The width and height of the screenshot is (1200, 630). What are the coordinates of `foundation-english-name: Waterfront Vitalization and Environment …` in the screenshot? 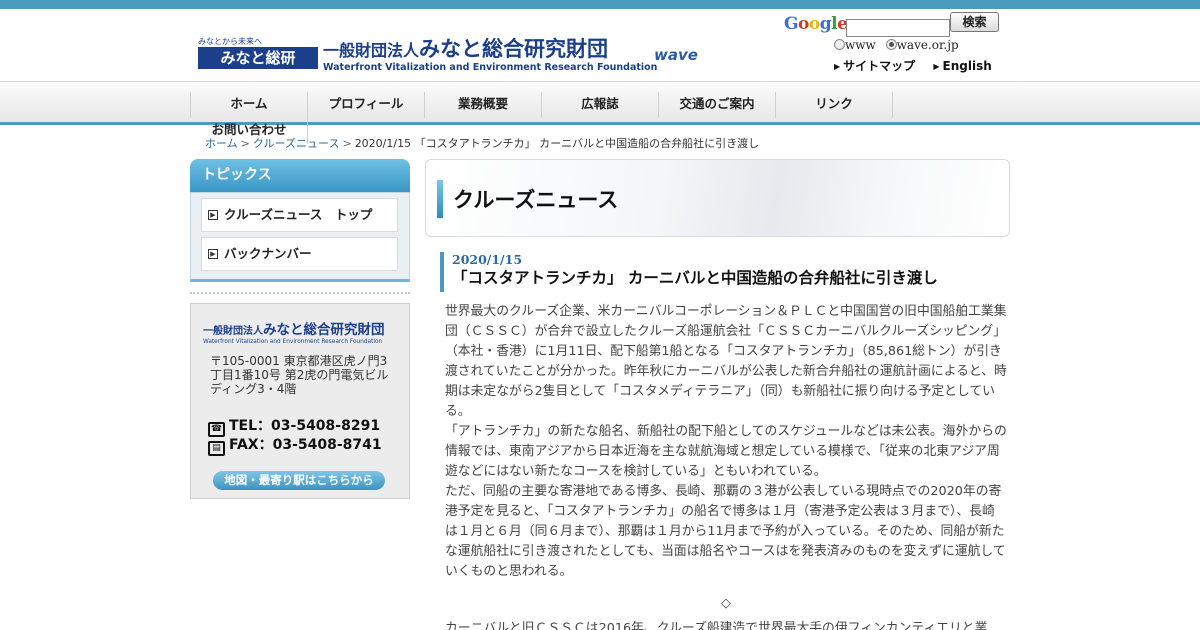 It's located at (490, 67).